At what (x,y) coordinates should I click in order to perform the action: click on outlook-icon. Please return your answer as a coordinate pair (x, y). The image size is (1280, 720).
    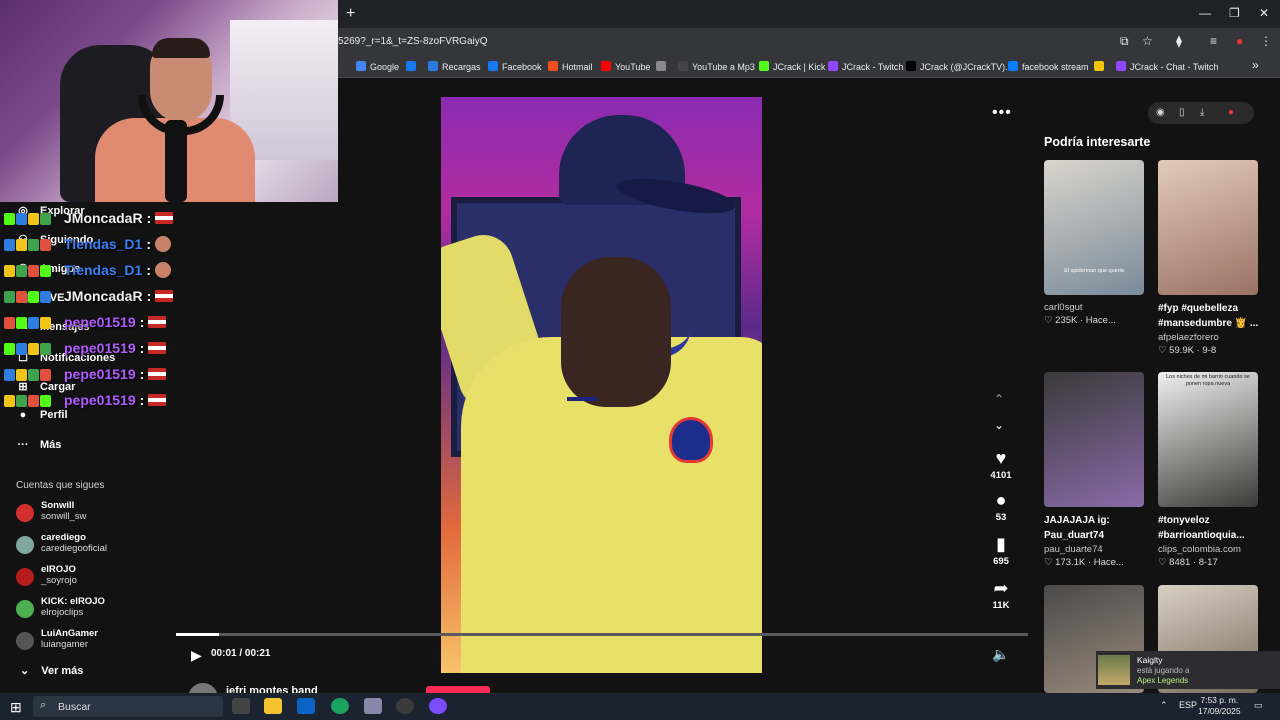
    Looking at the image, I should click on (306, 706).